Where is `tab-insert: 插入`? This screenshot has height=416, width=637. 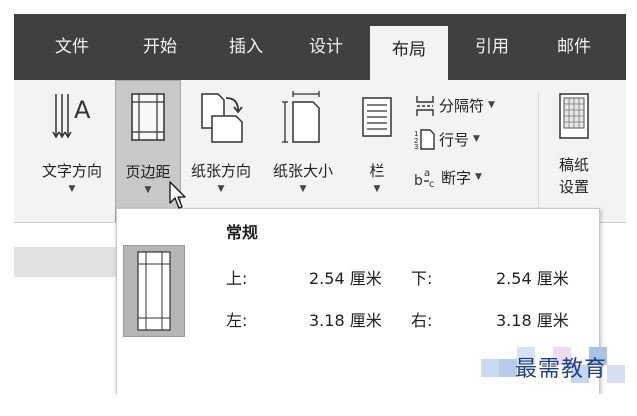 tab-insert: 插入 is located at coordinates (246, 47).